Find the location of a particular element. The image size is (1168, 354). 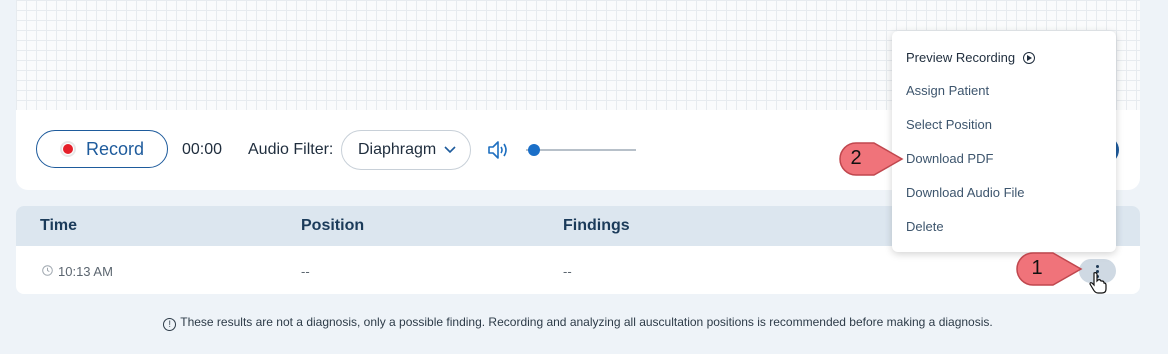

record-button: Record is located at coordinates (102, 149).